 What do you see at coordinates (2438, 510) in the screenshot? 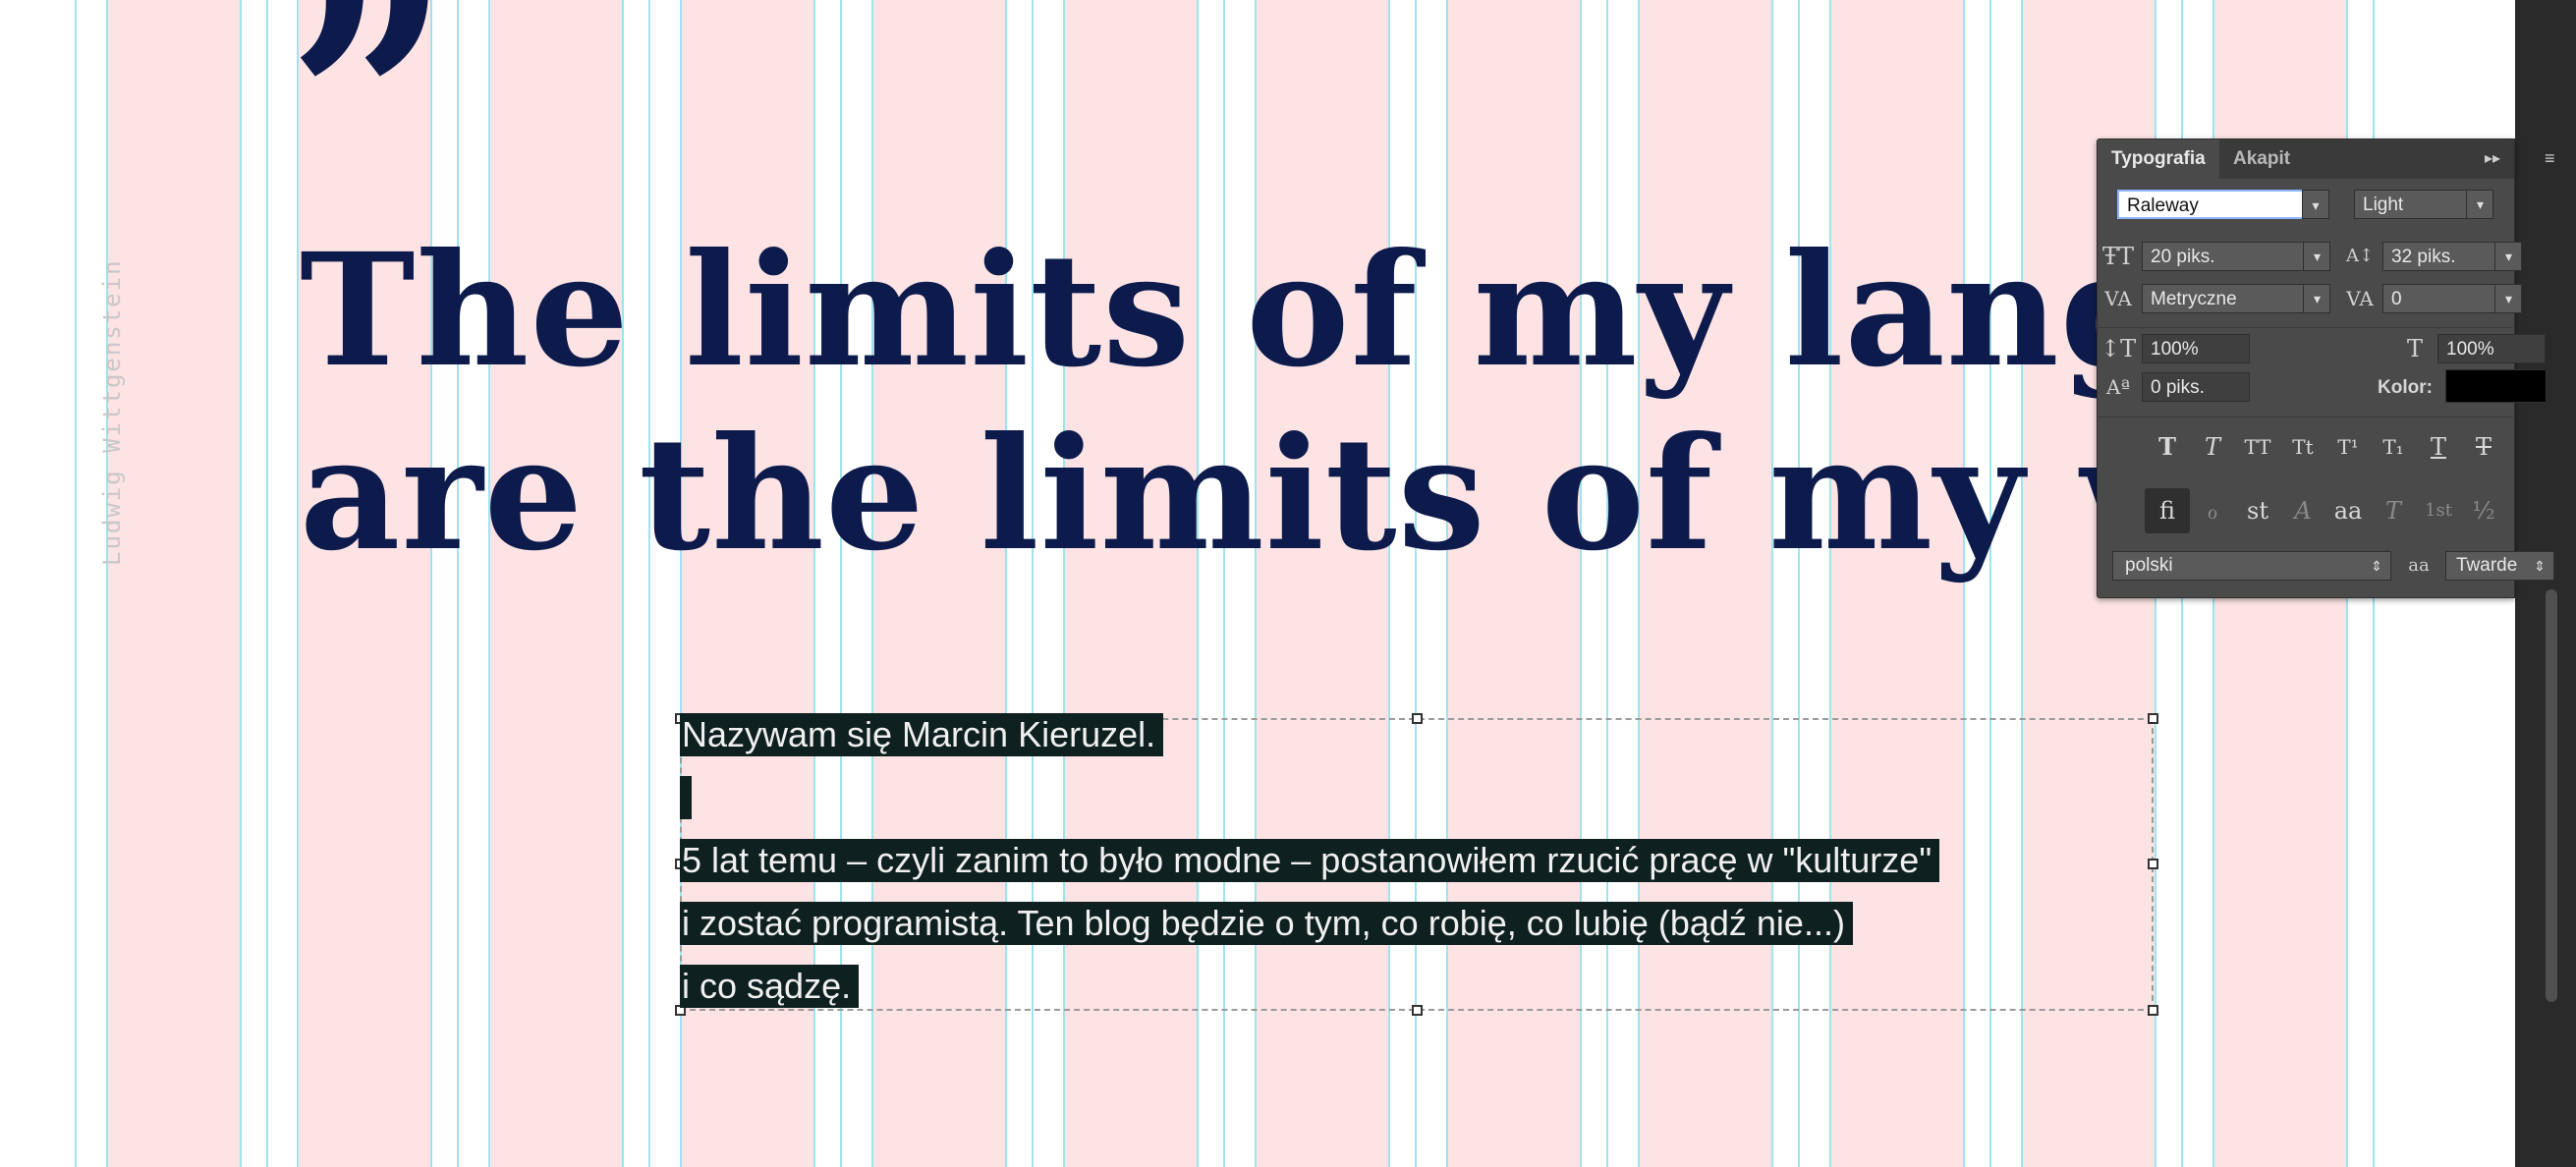
I see `ordinals-button: 1st` at bounding box center [2438, 510].